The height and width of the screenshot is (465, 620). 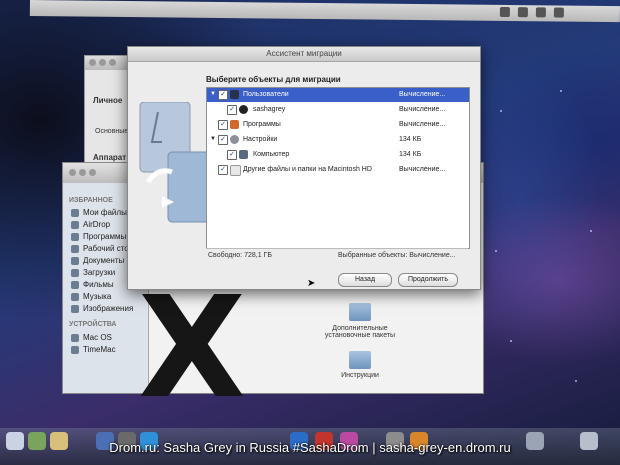 I want to click on list-item-settings: ▼ ✓ Настройки 134 КБ, so click(x=338, y=140).